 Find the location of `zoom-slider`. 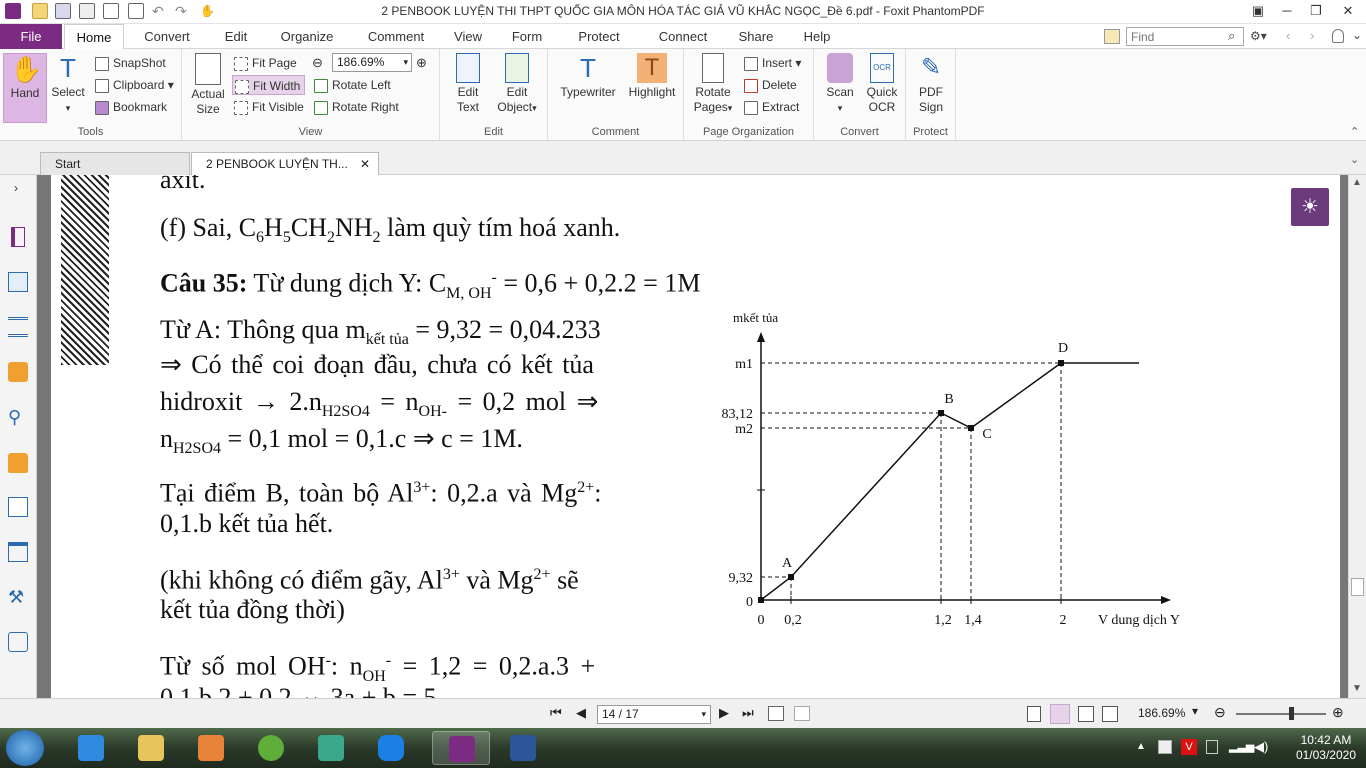

zoom-slider is located at coordinates (1281, 714).